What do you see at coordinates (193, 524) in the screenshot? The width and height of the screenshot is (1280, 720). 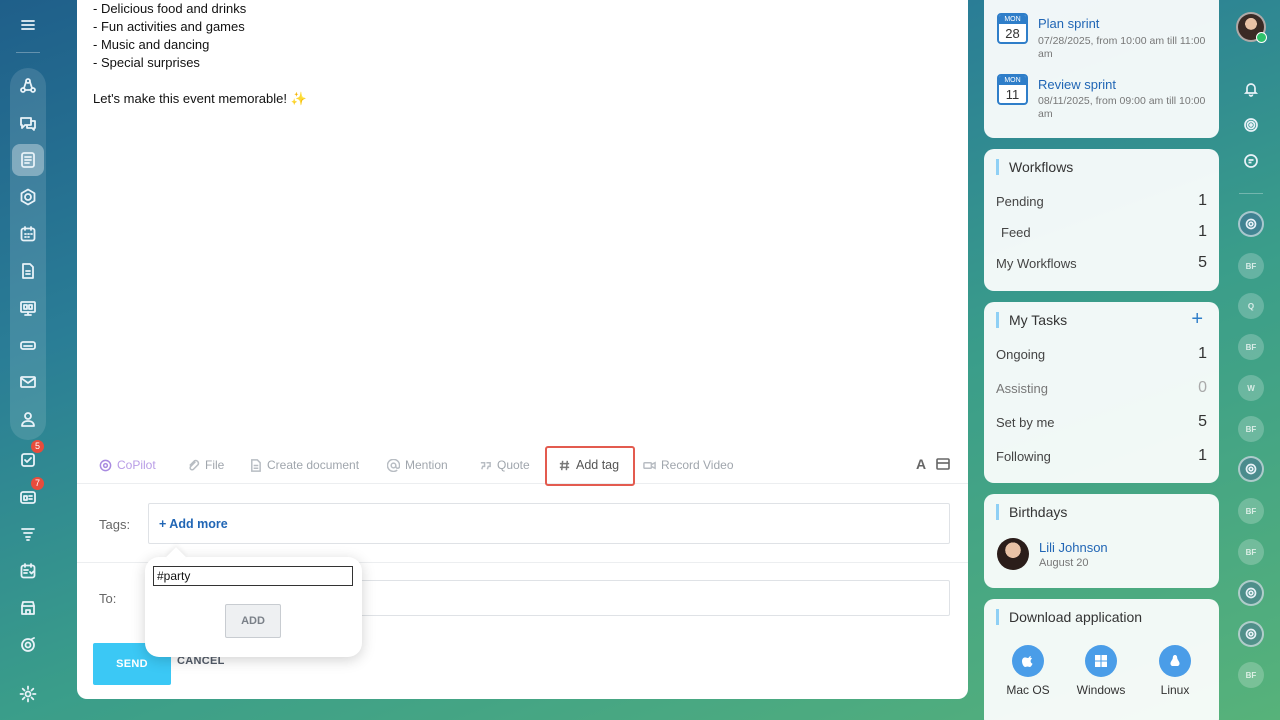 I see `add-more-tags-link: + Add more` at bounding box center [193, 524].